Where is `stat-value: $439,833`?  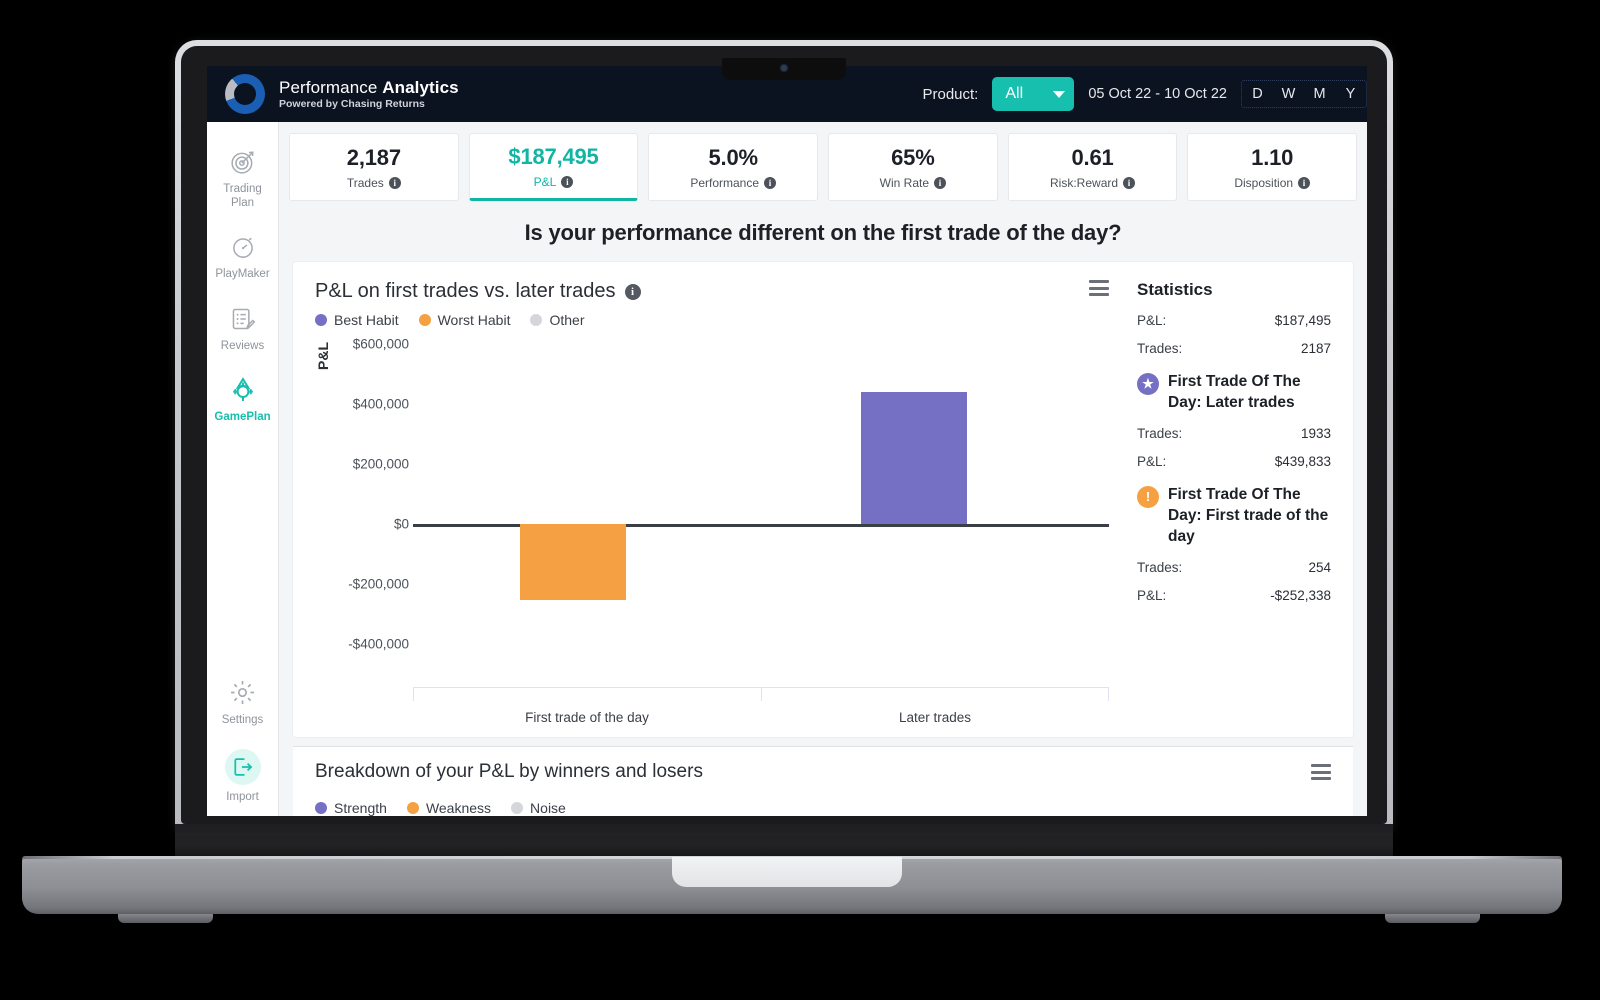 stat-value: $439,833 is located at coordinates (1302, 461).